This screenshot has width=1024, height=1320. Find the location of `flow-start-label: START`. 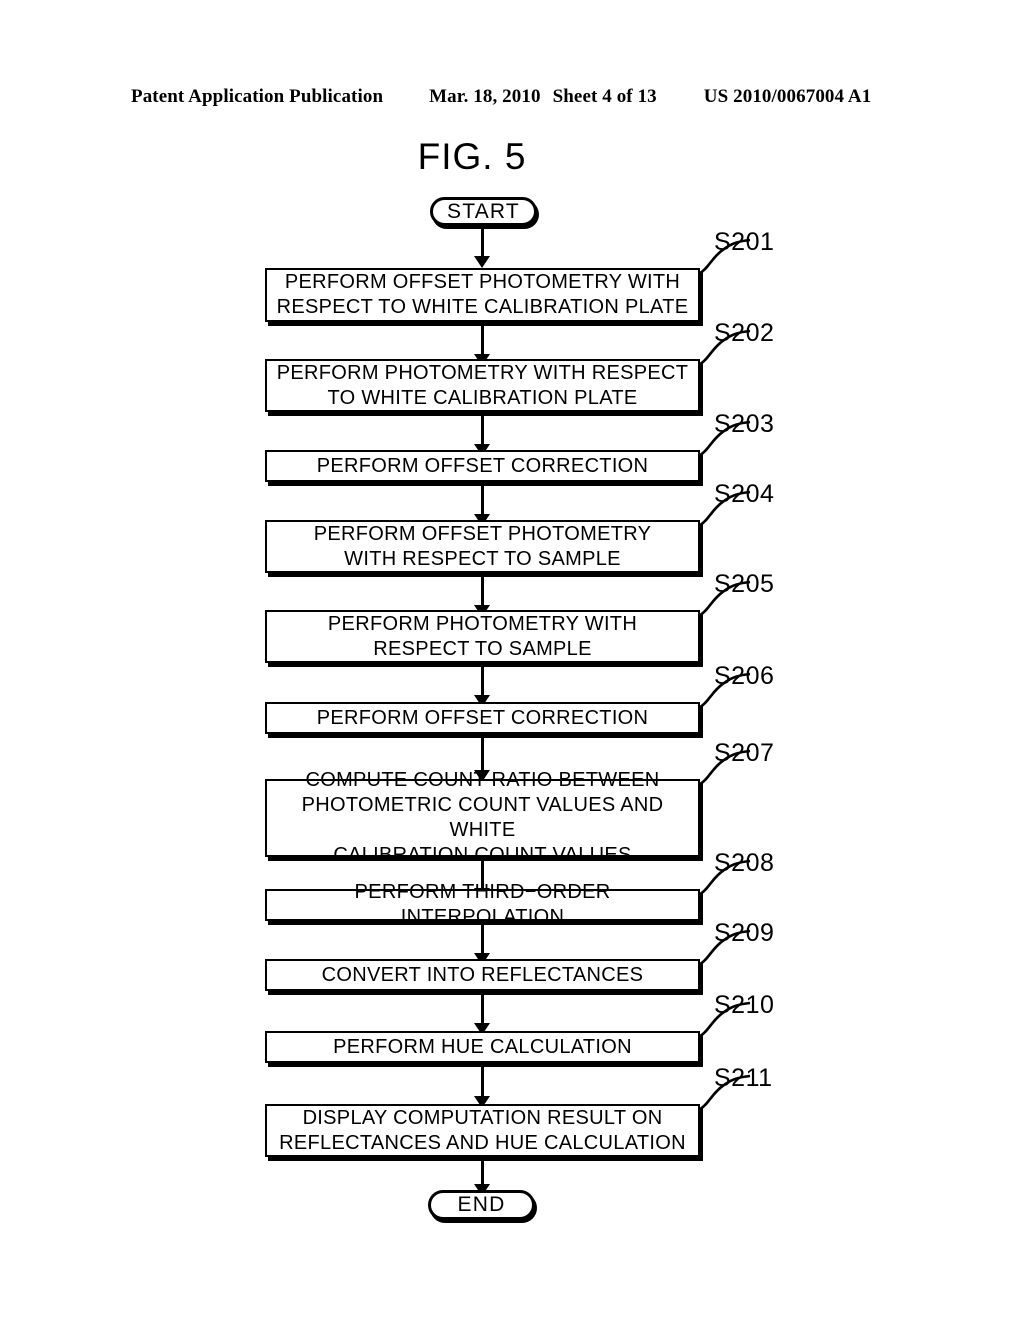

flow-start-label: START is located at coordinates (483, 211).